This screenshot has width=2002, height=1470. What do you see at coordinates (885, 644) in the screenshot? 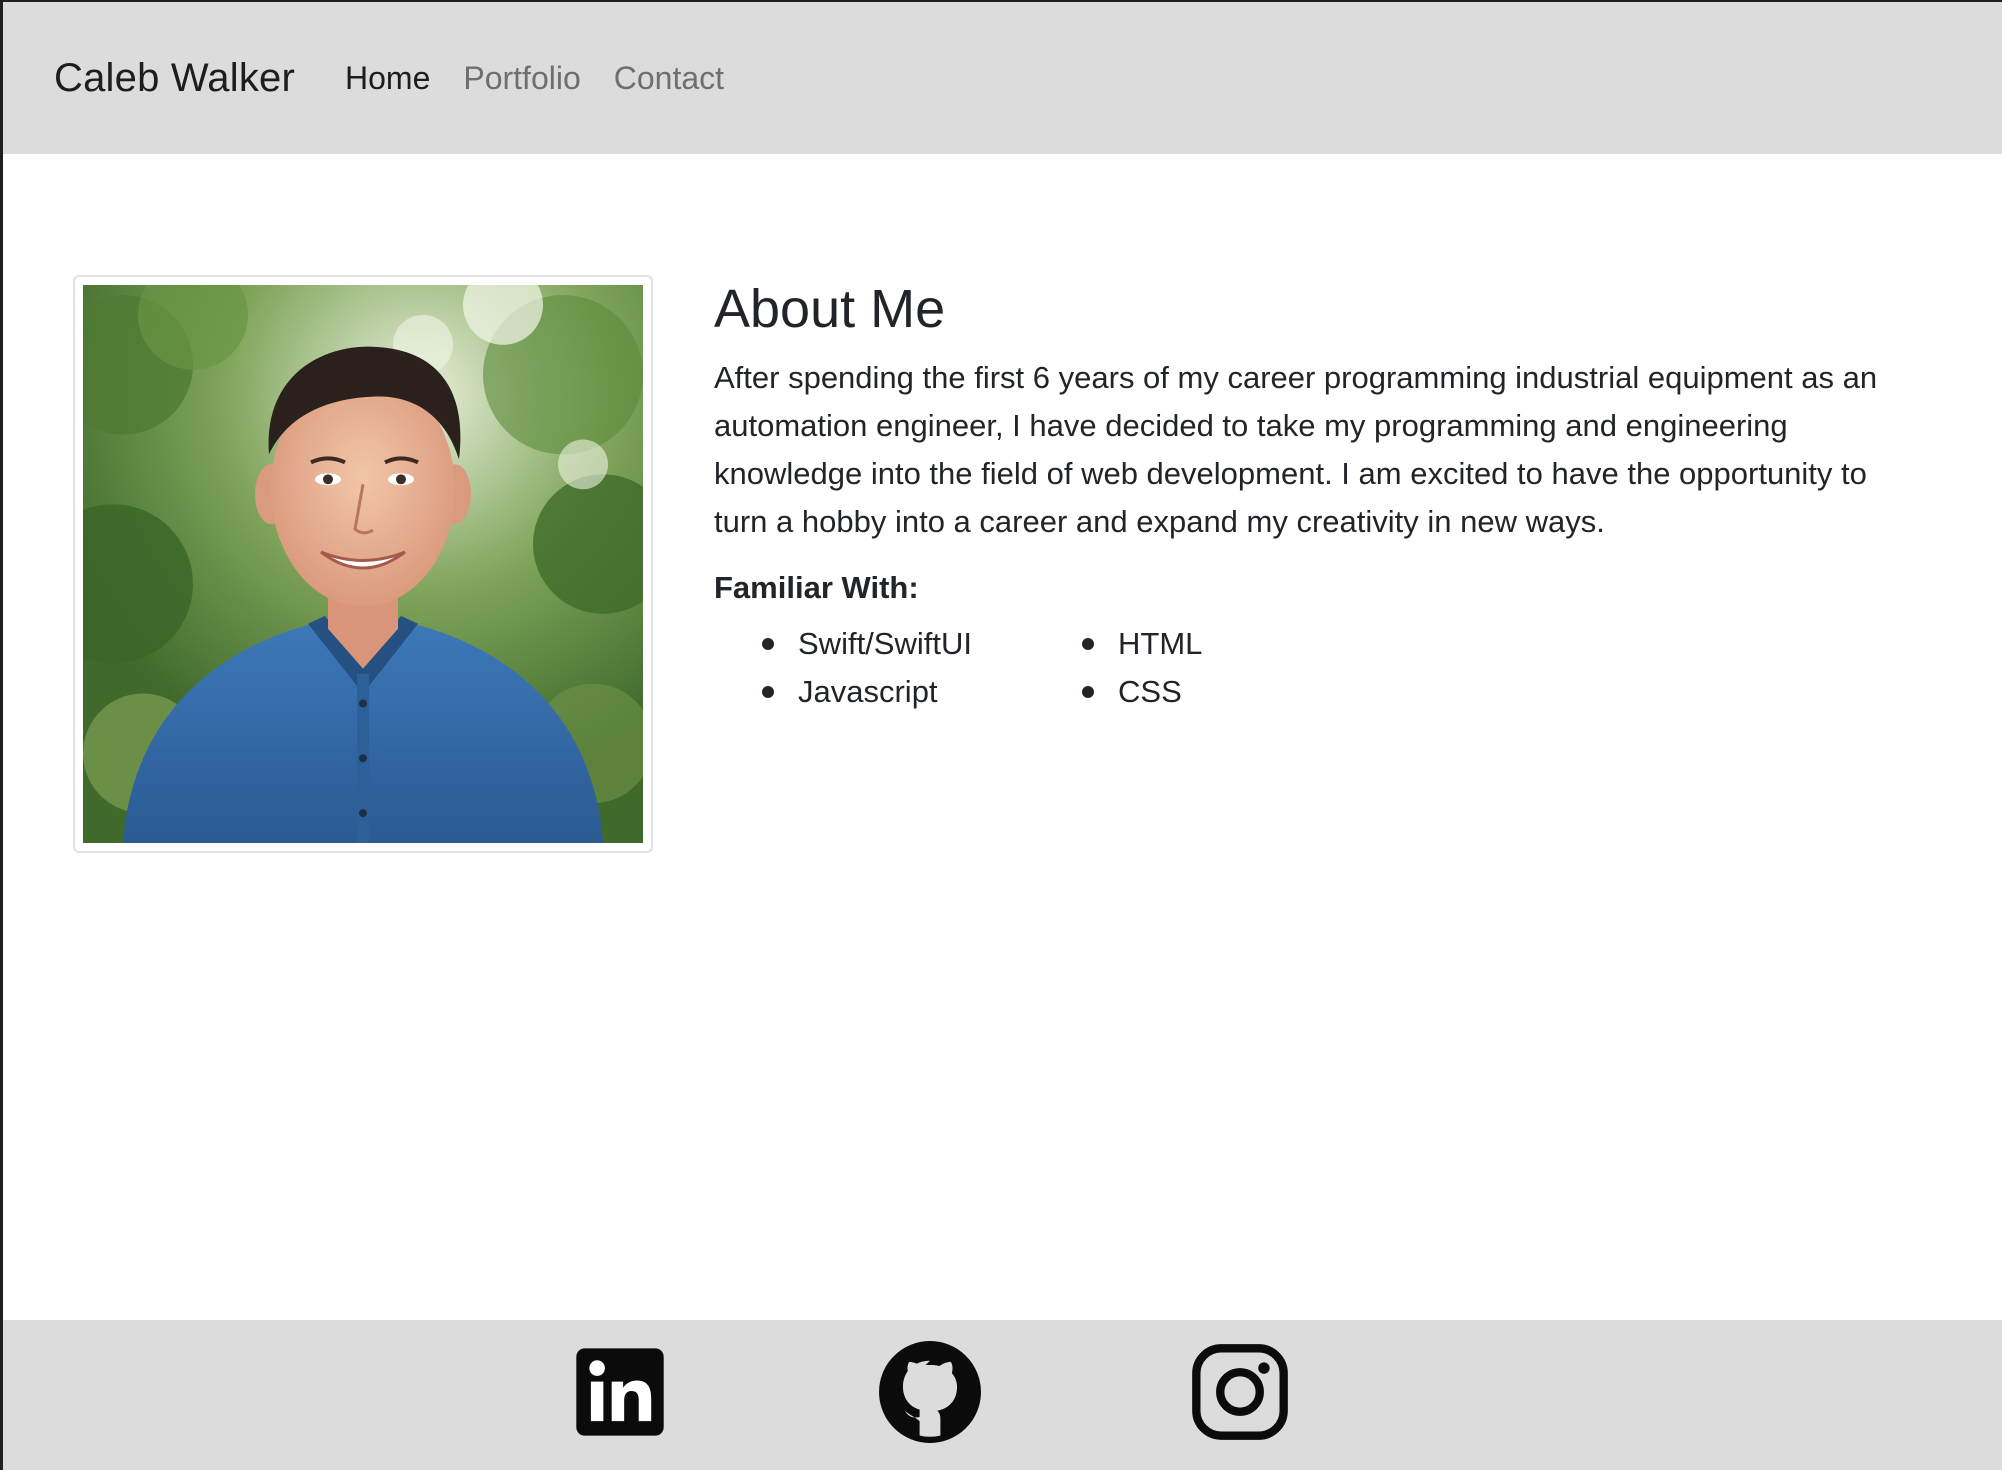
I see `skill-label: Swift/SwiftUI` at bounding box center [885, 644].